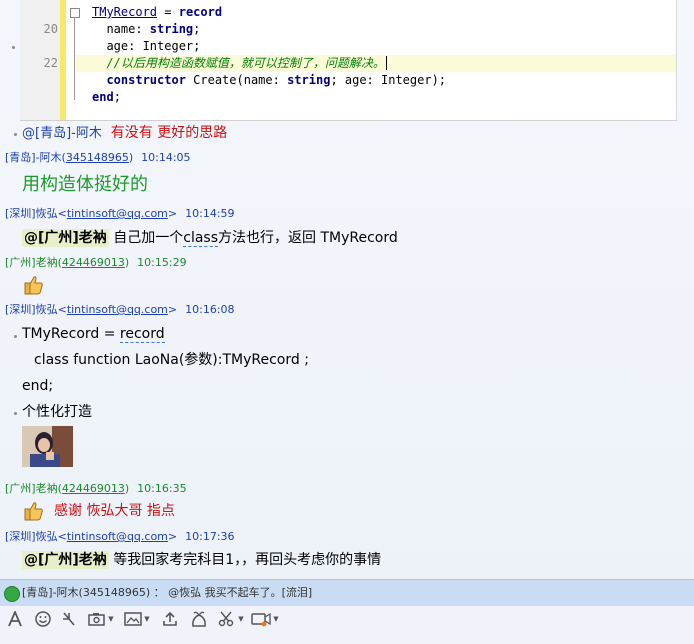  What do you see at coordinates (171, 360) in the screenshot?
I see `message-line: class function LaoNa(参数):TMyRecord ;` at bounding box center [171, 360].